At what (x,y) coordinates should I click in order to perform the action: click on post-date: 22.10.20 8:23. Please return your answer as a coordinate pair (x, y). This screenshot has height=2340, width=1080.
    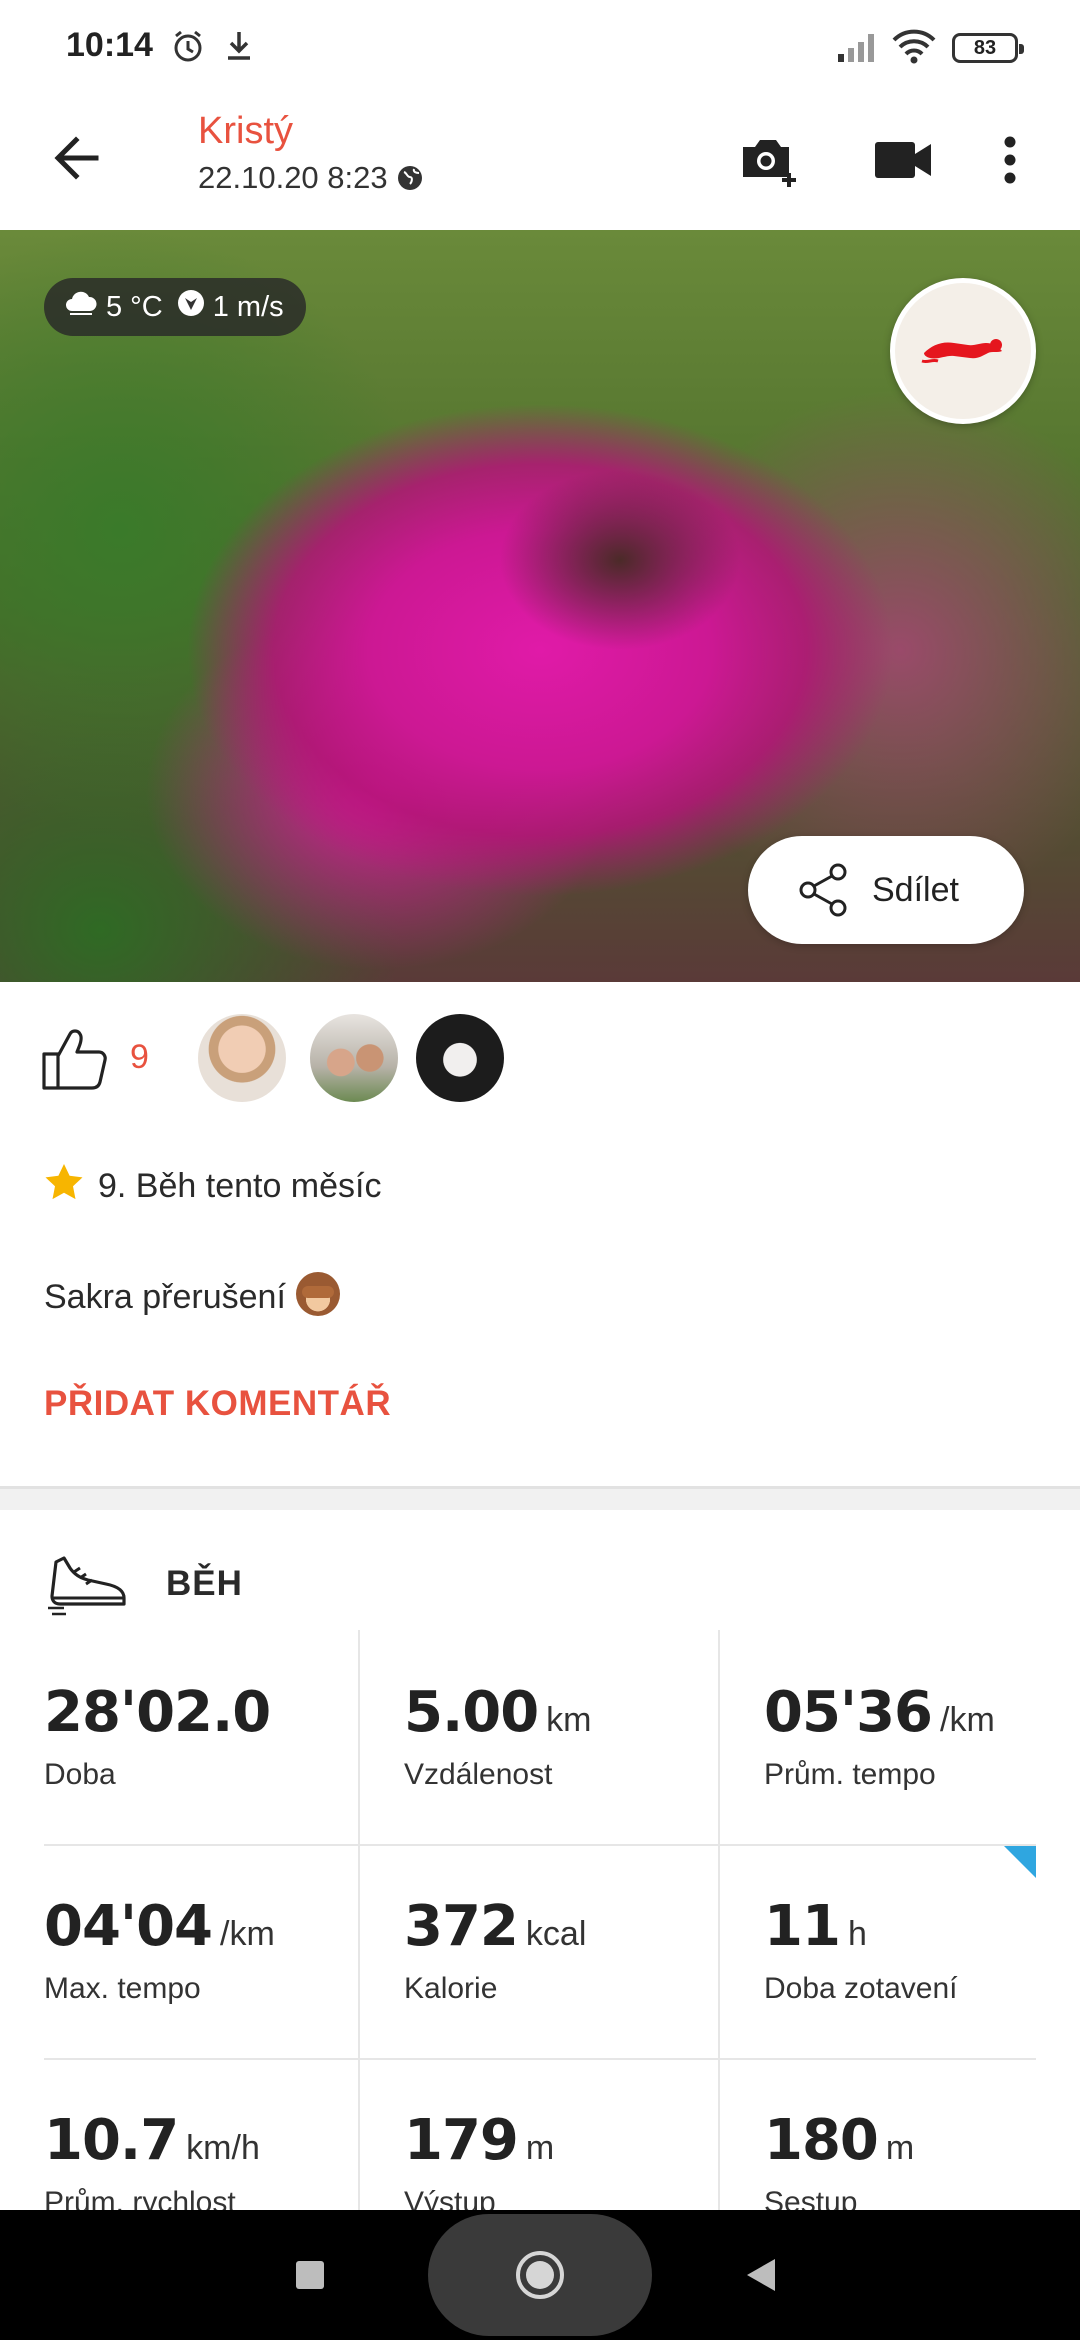
    Looking at the image, I should click on (311, 180).